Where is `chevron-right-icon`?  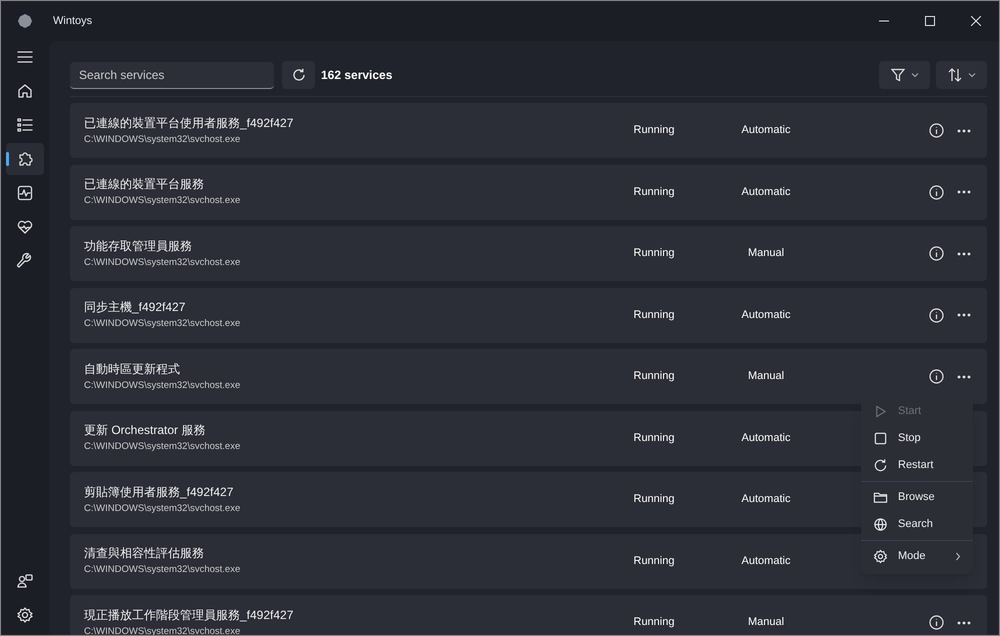
chevron-right-icon is located at coordinates (958, 556).